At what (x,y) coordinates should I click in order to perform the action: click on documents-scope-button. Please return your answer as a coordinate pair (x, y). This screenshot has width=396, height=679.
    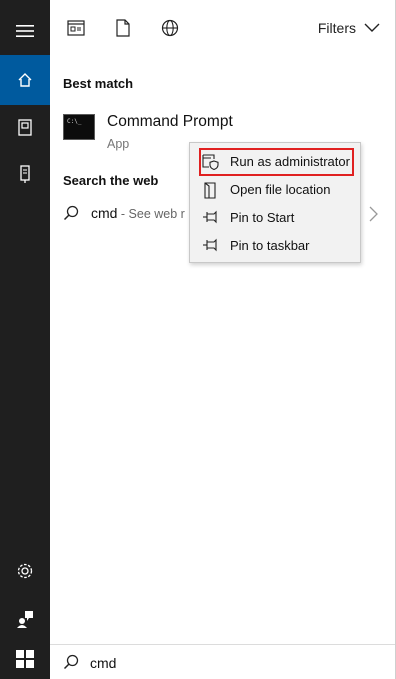
    Looking at the image, I should click on (123, 30).